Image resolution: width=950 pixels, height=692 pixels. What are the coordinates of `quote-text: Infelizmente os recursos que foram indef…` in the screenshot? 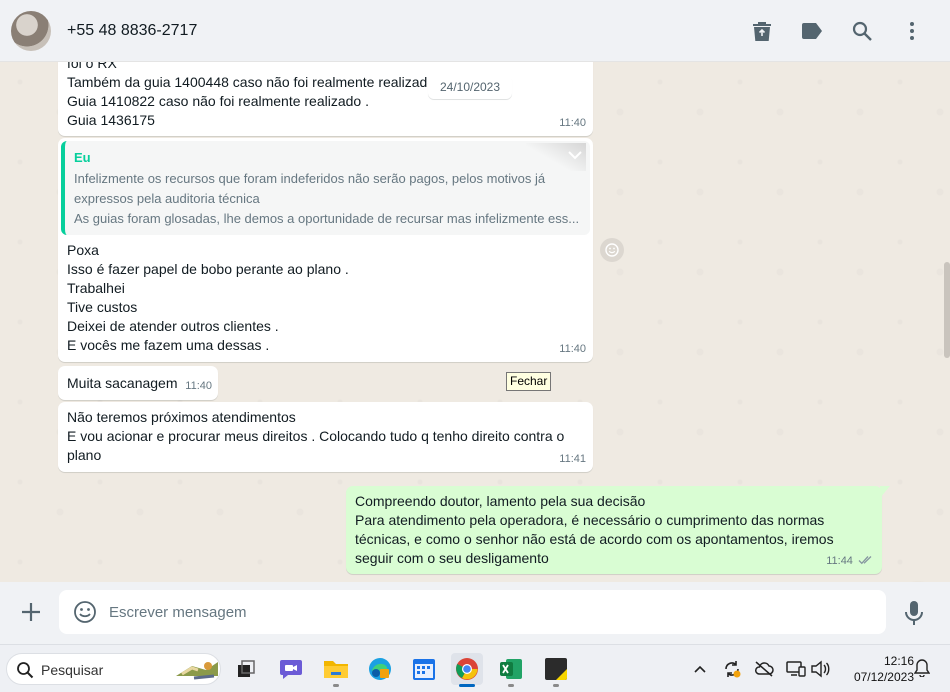 It's located at (327, 199).